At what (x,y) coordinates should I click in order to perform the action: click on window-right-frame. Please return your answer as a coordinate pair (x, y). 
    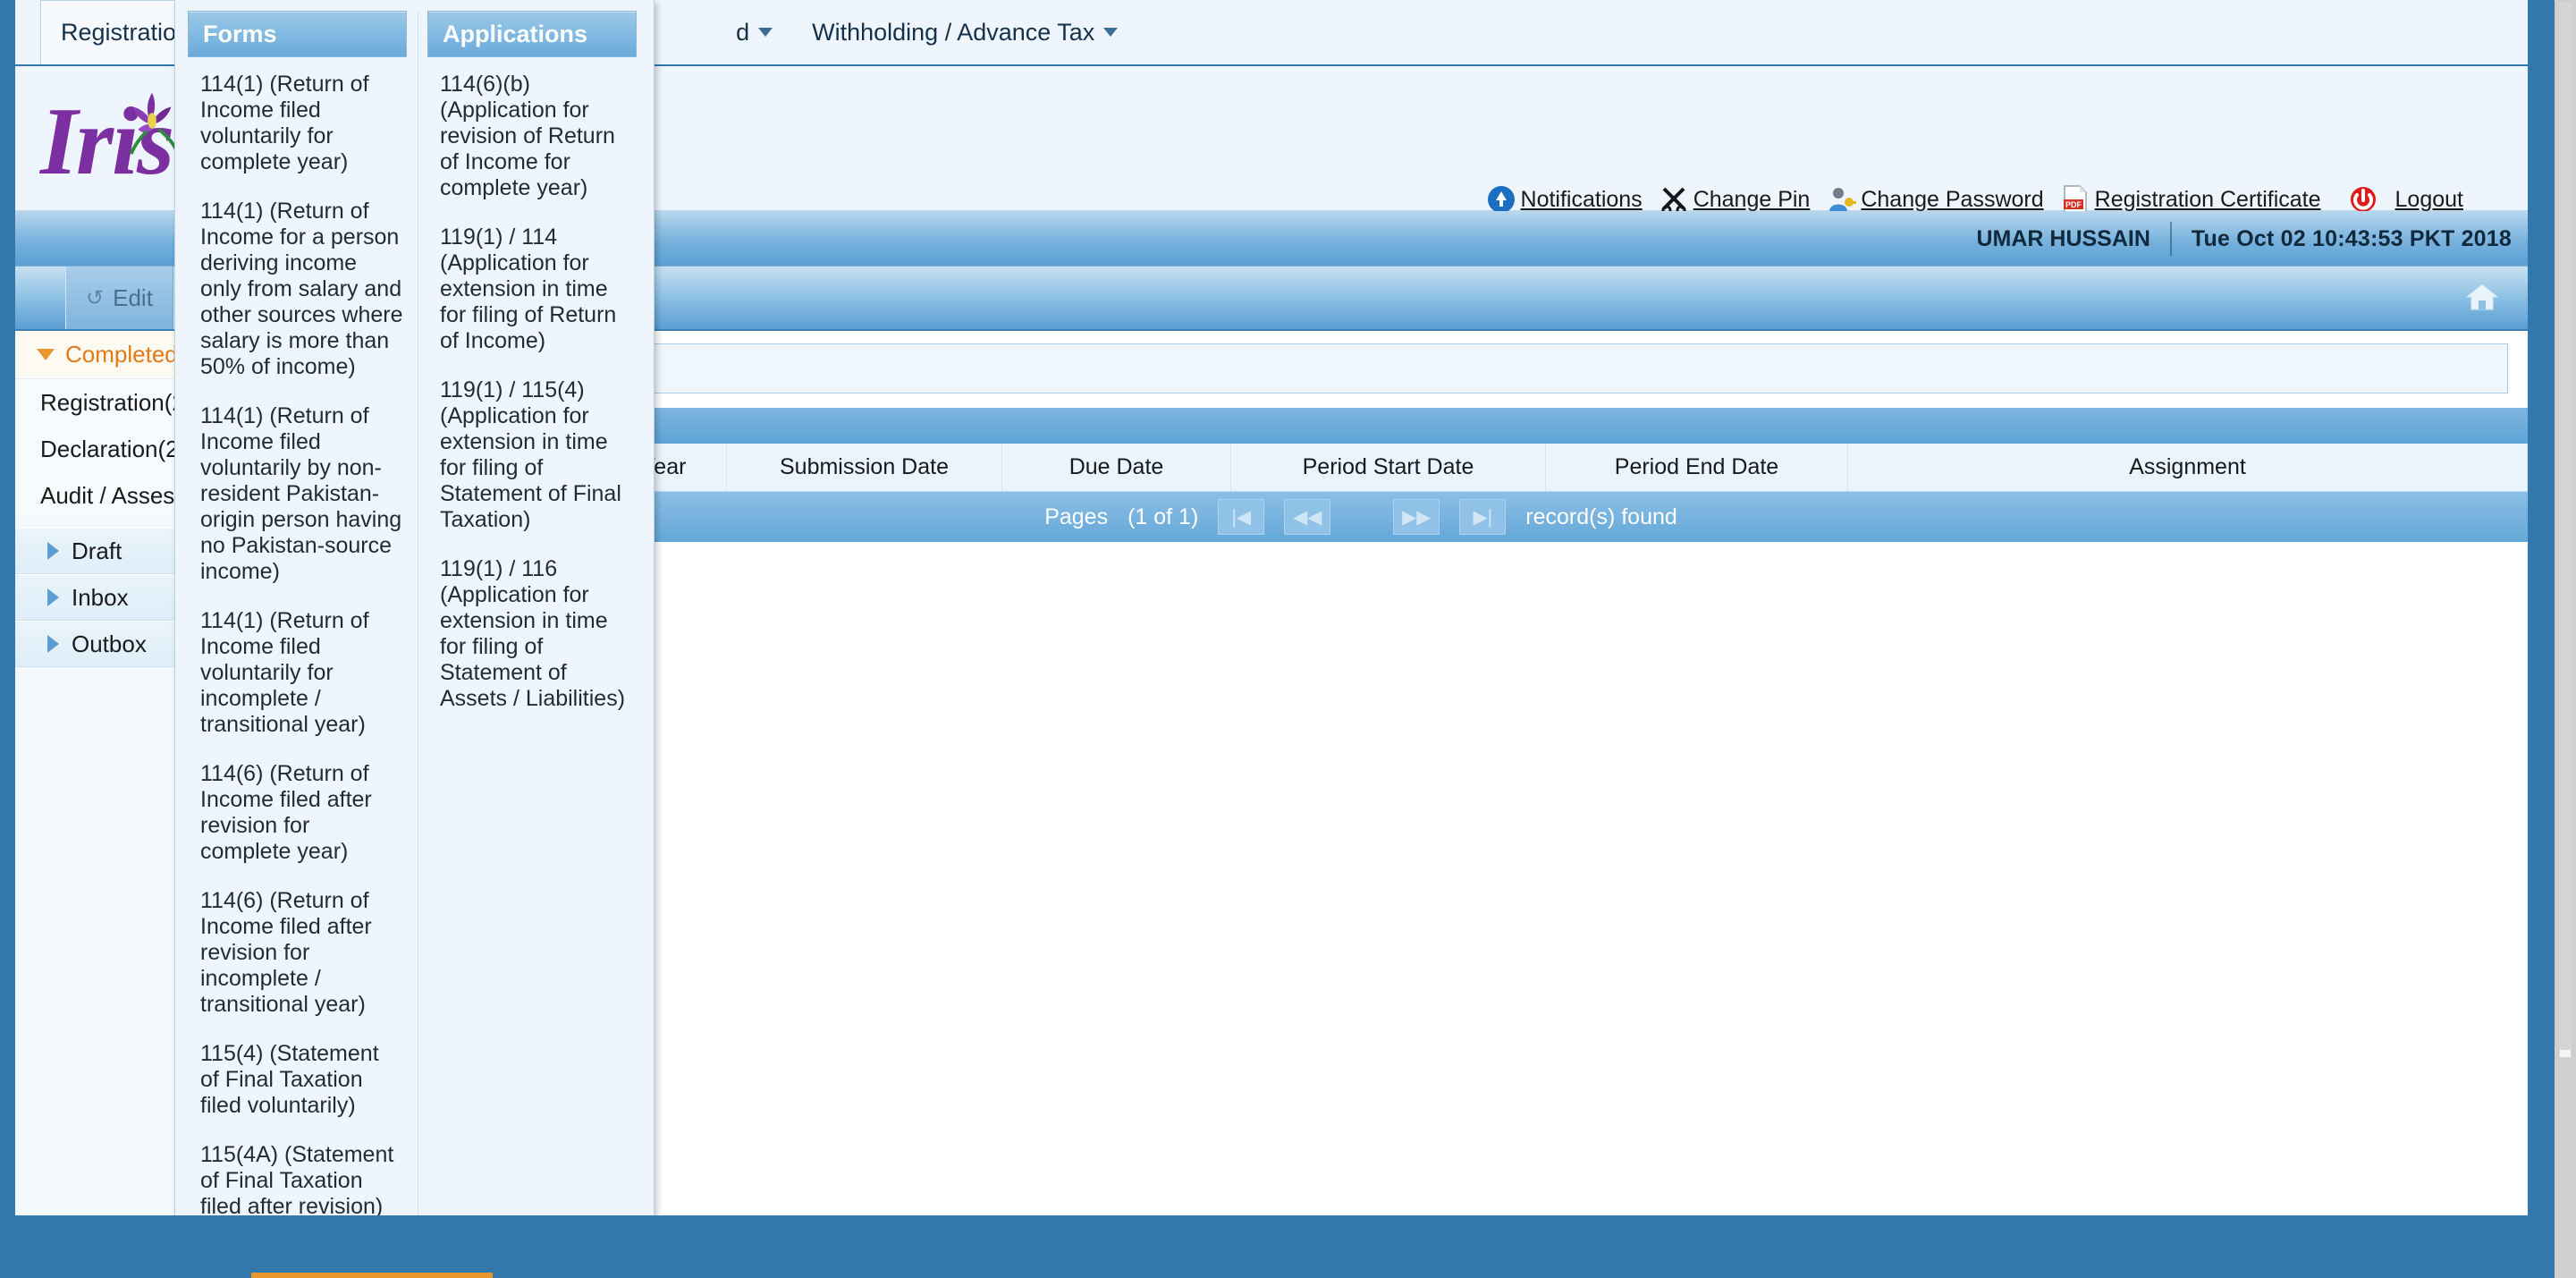
    Looking at the image, I should click on (2541, 639).